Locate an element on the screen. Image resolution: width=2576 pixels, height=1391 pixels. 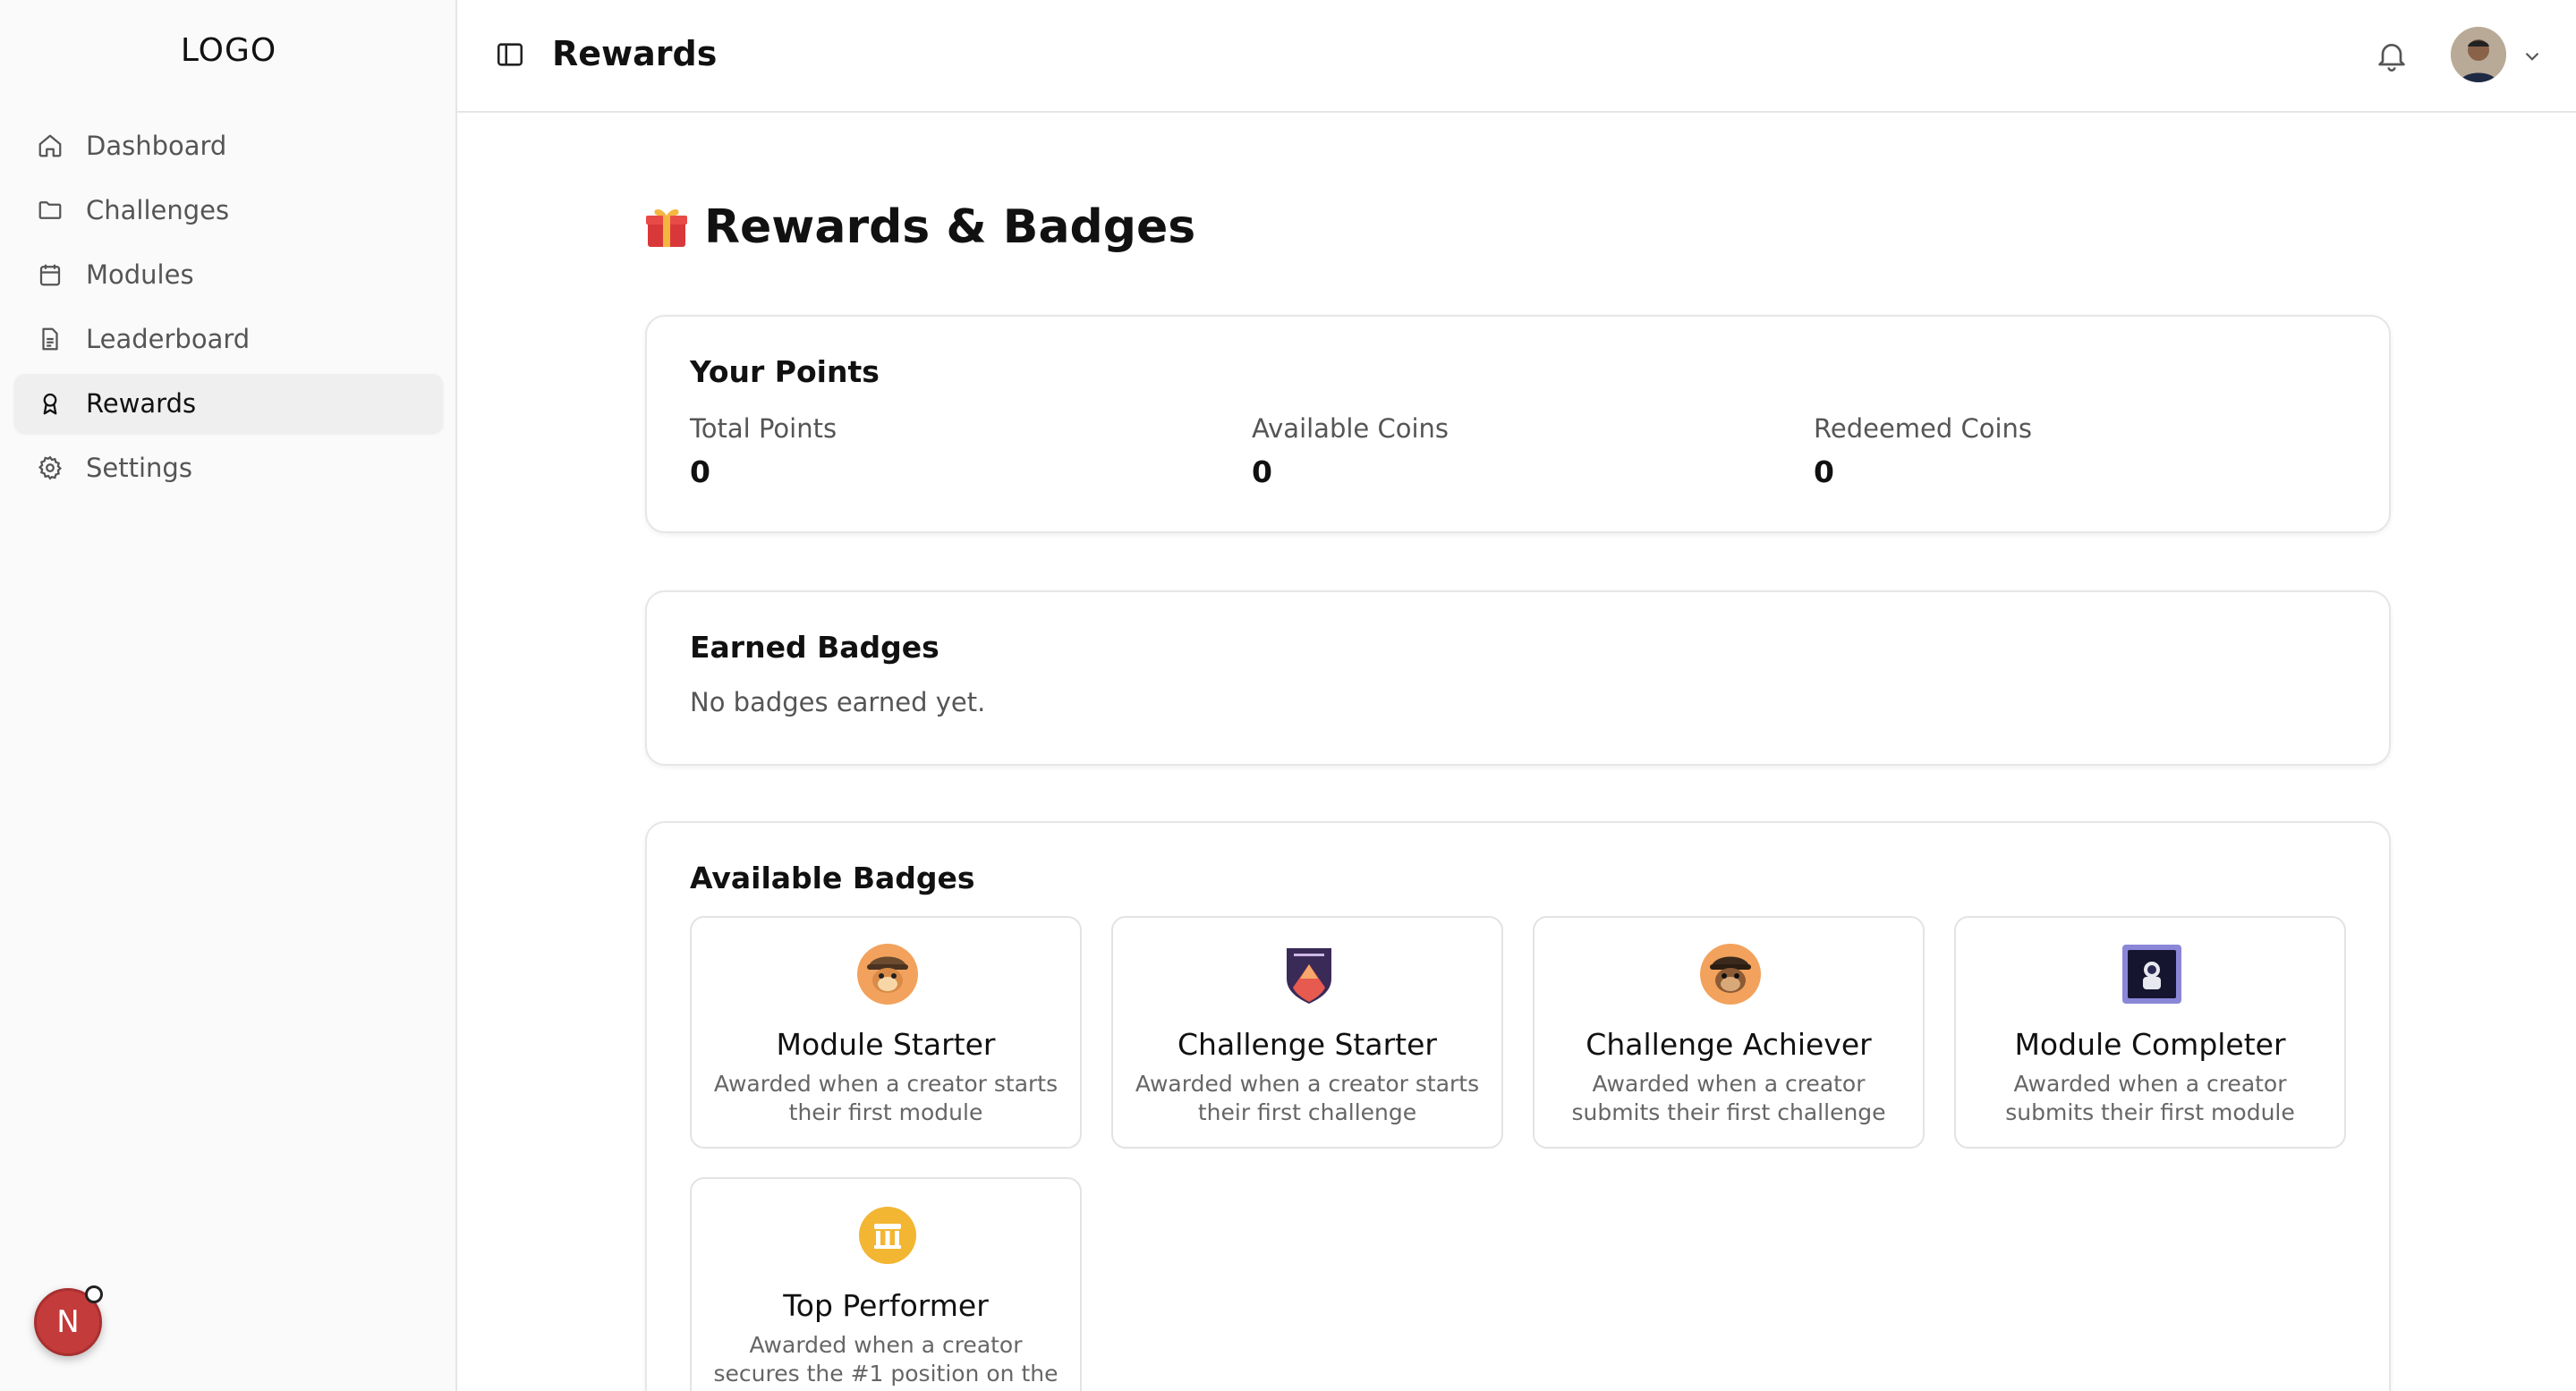
page-heading: Rewards & Badges is located at coordinates (919, 227).